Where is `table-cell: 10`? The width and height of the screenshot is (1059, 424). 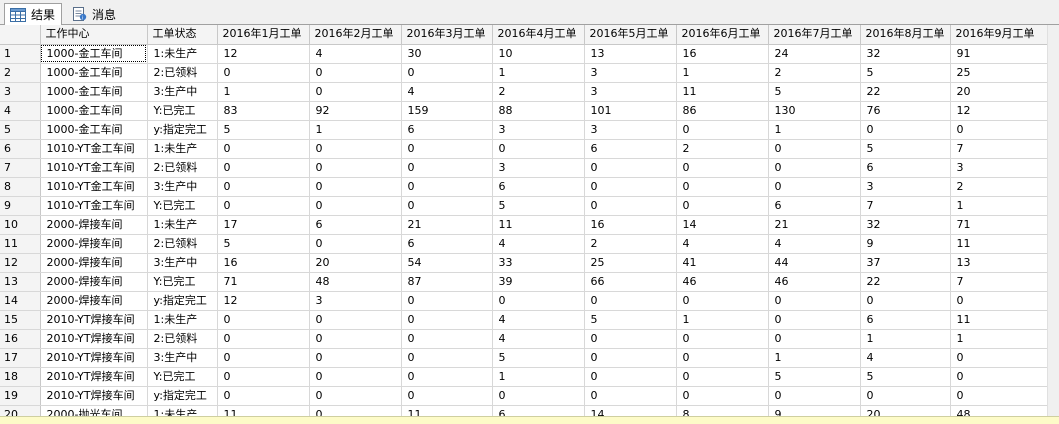
table-cell: 10 is located at coordinates (538, 54).